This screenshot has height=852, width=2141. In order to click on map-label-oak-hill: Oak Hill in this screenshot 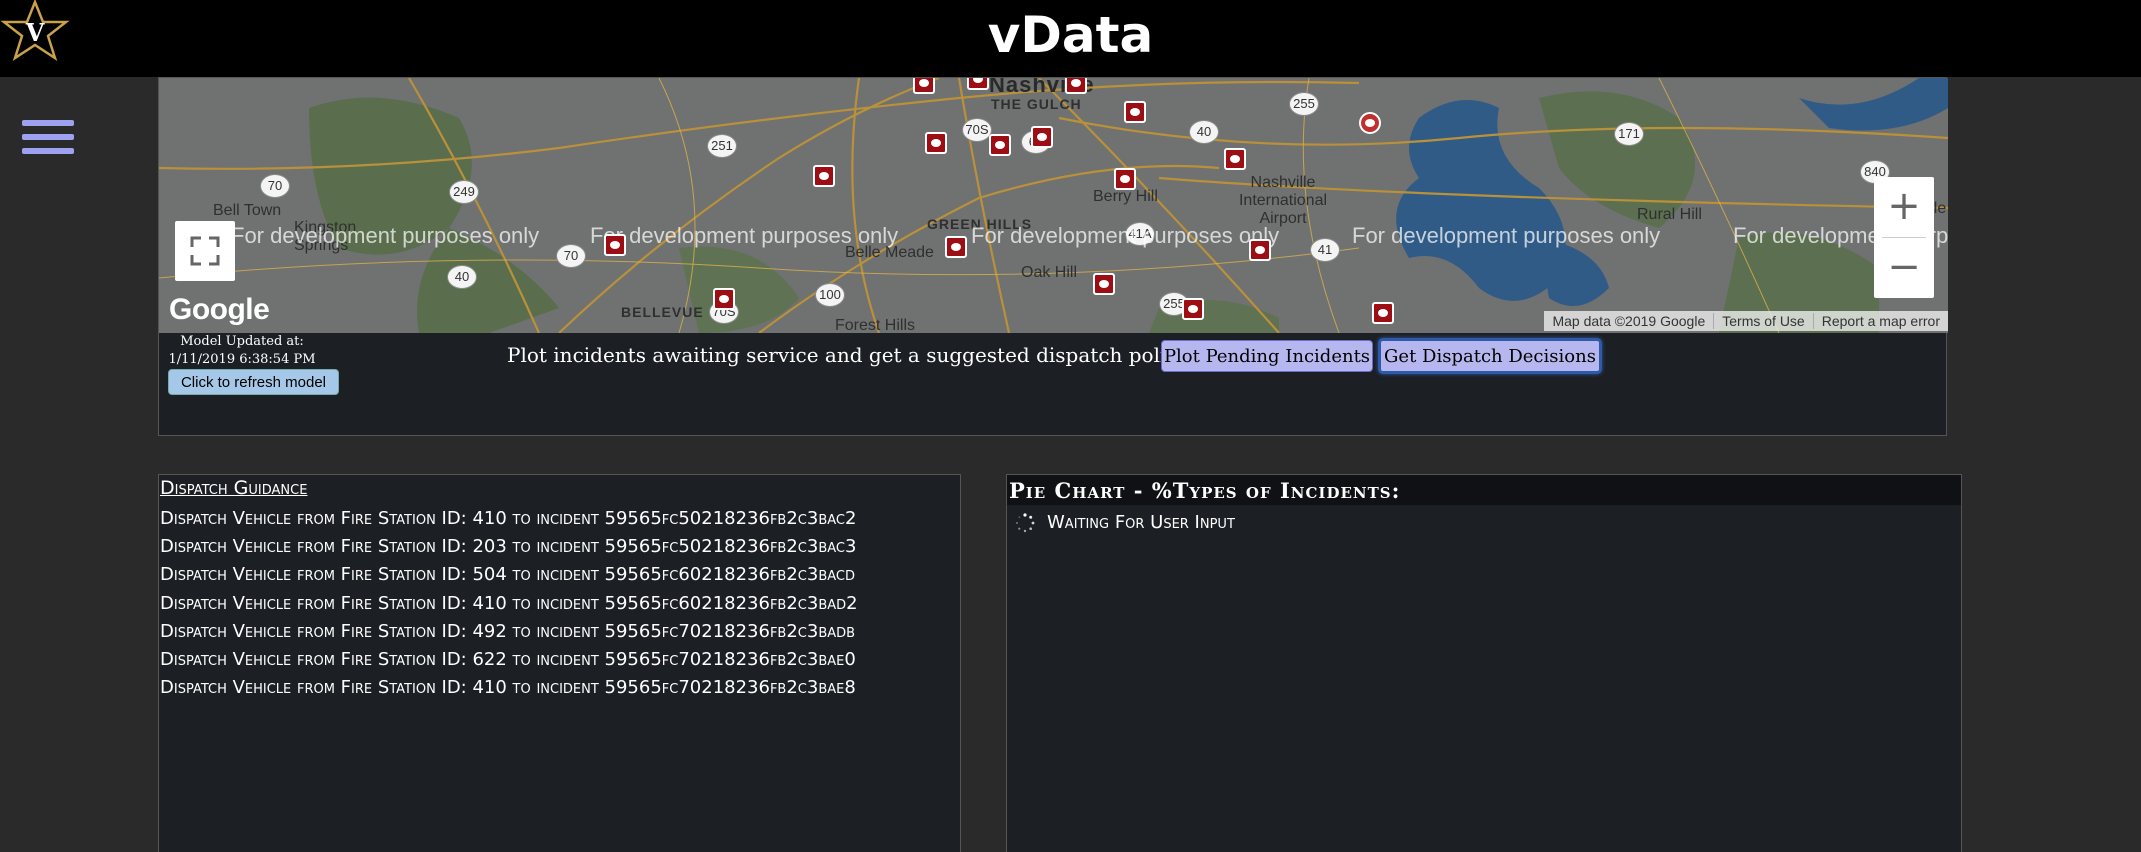, I will do `click(1049, 272)`.